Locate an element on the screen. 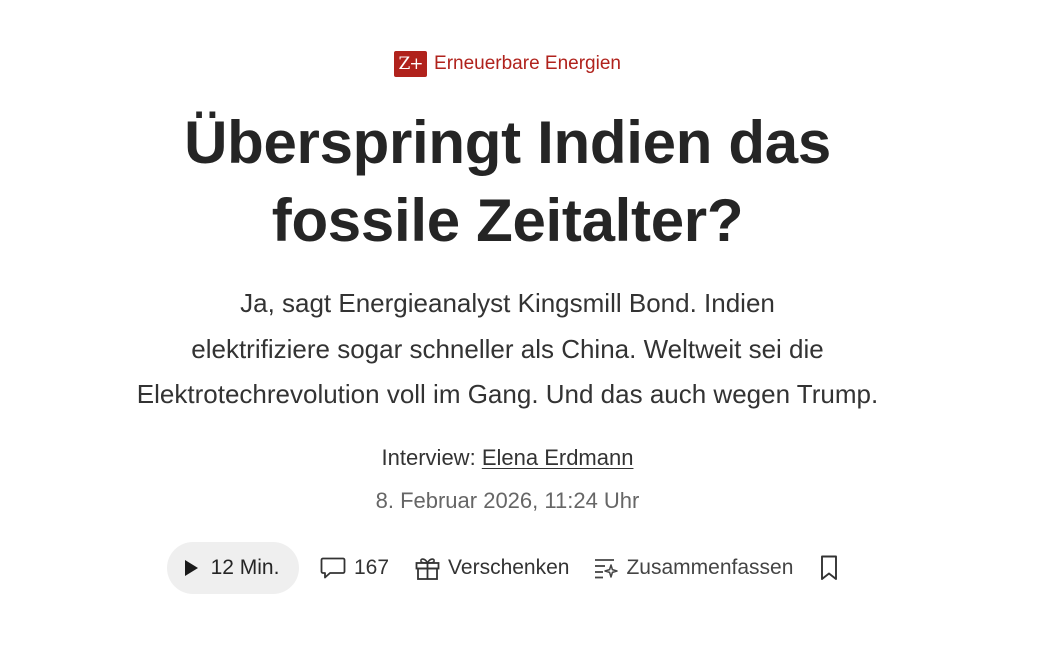 Image resolution: width=1055 pixels, height=649 pixels. listen-duration: 12 Min. is located at coordinates (245, 567).